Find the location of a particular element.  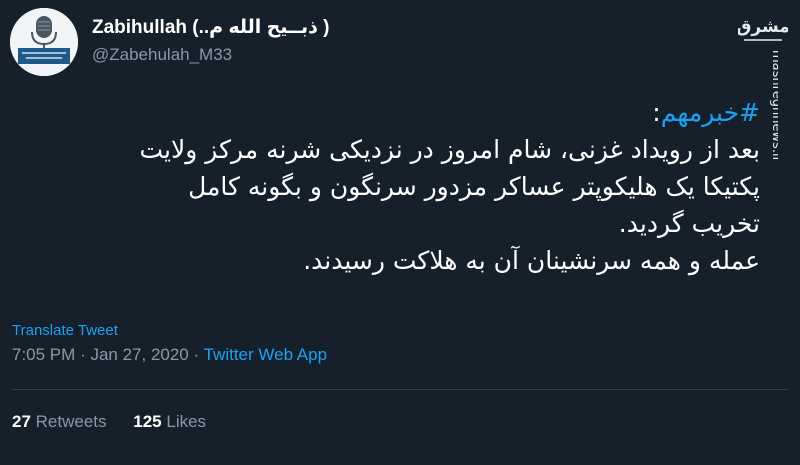

author-handle: @Zabehulah_M33 is located at coordinates (162, 55).